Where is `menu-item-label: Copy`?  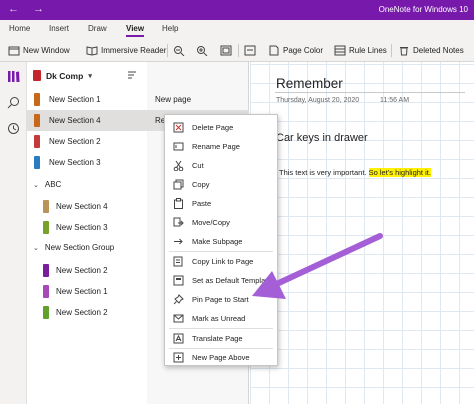 menu-item-label: Copy is located at coordinates (201, 184).